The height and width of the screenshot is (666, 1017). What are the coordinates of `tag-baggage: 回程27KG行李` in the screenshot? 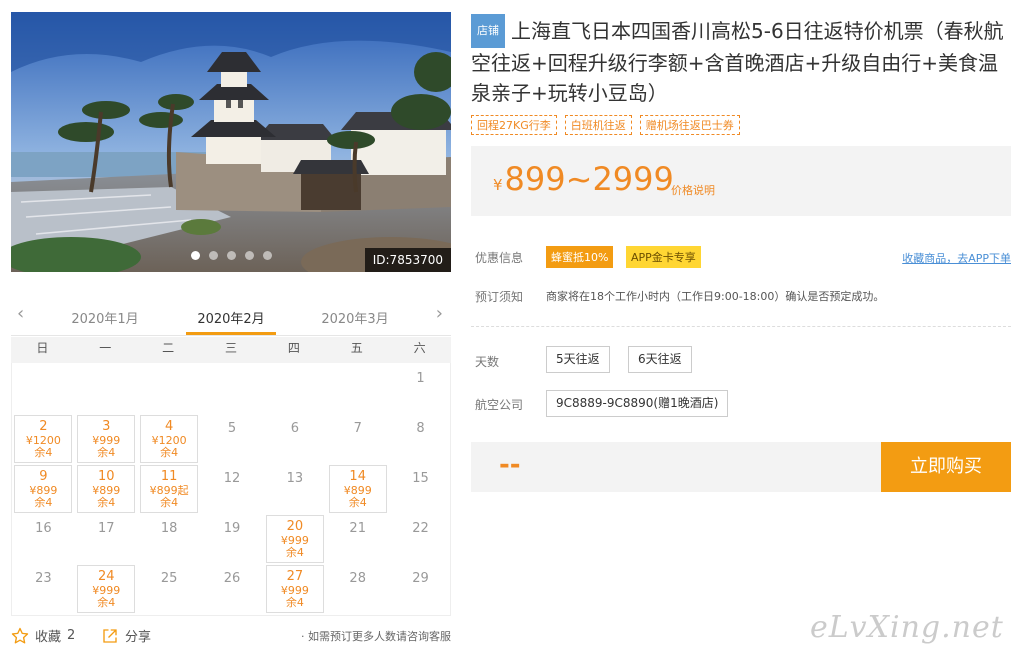 It's located at (514, 125).